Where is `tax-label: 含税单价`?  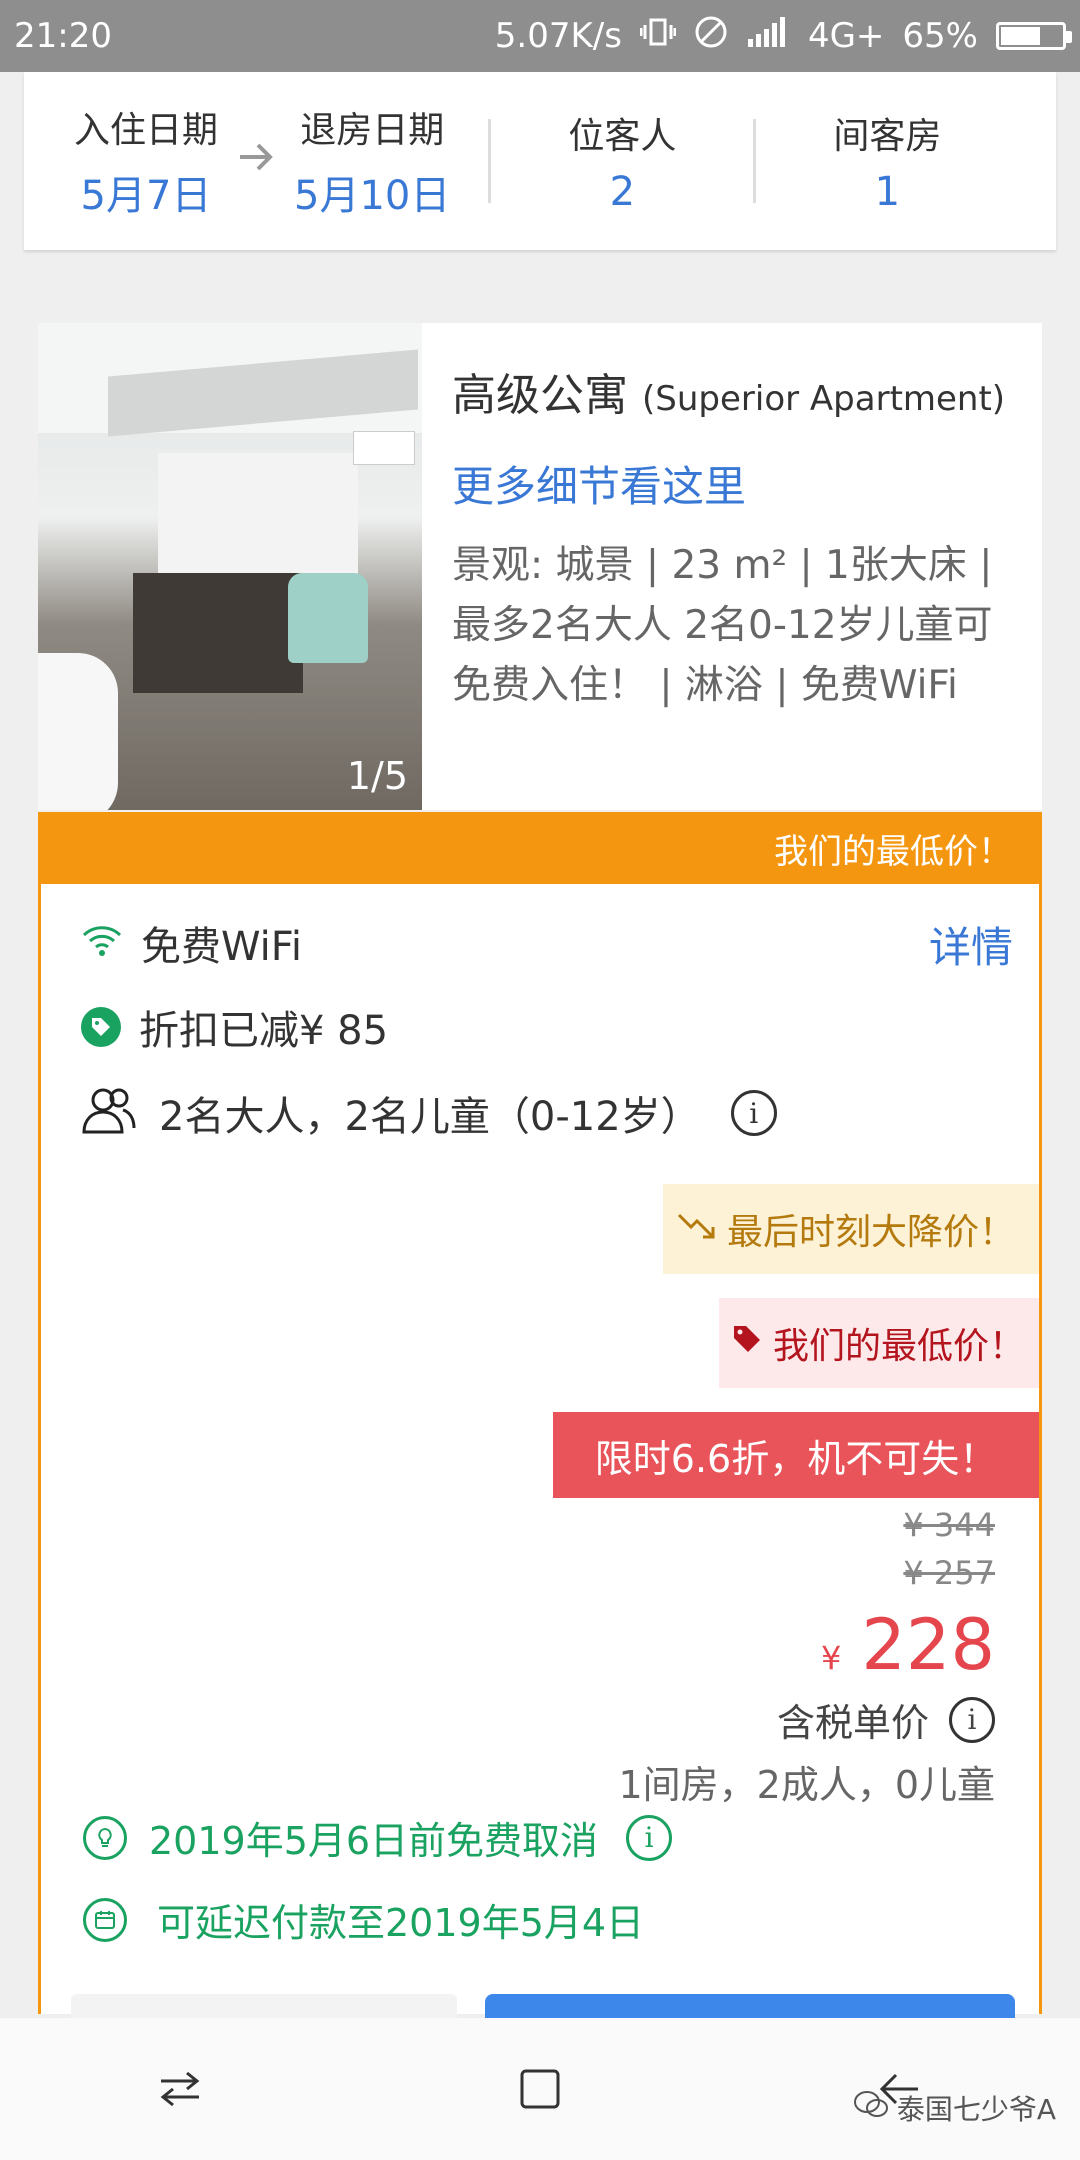
tax-label: 含税单价 is located at coordinates (852, 1723).